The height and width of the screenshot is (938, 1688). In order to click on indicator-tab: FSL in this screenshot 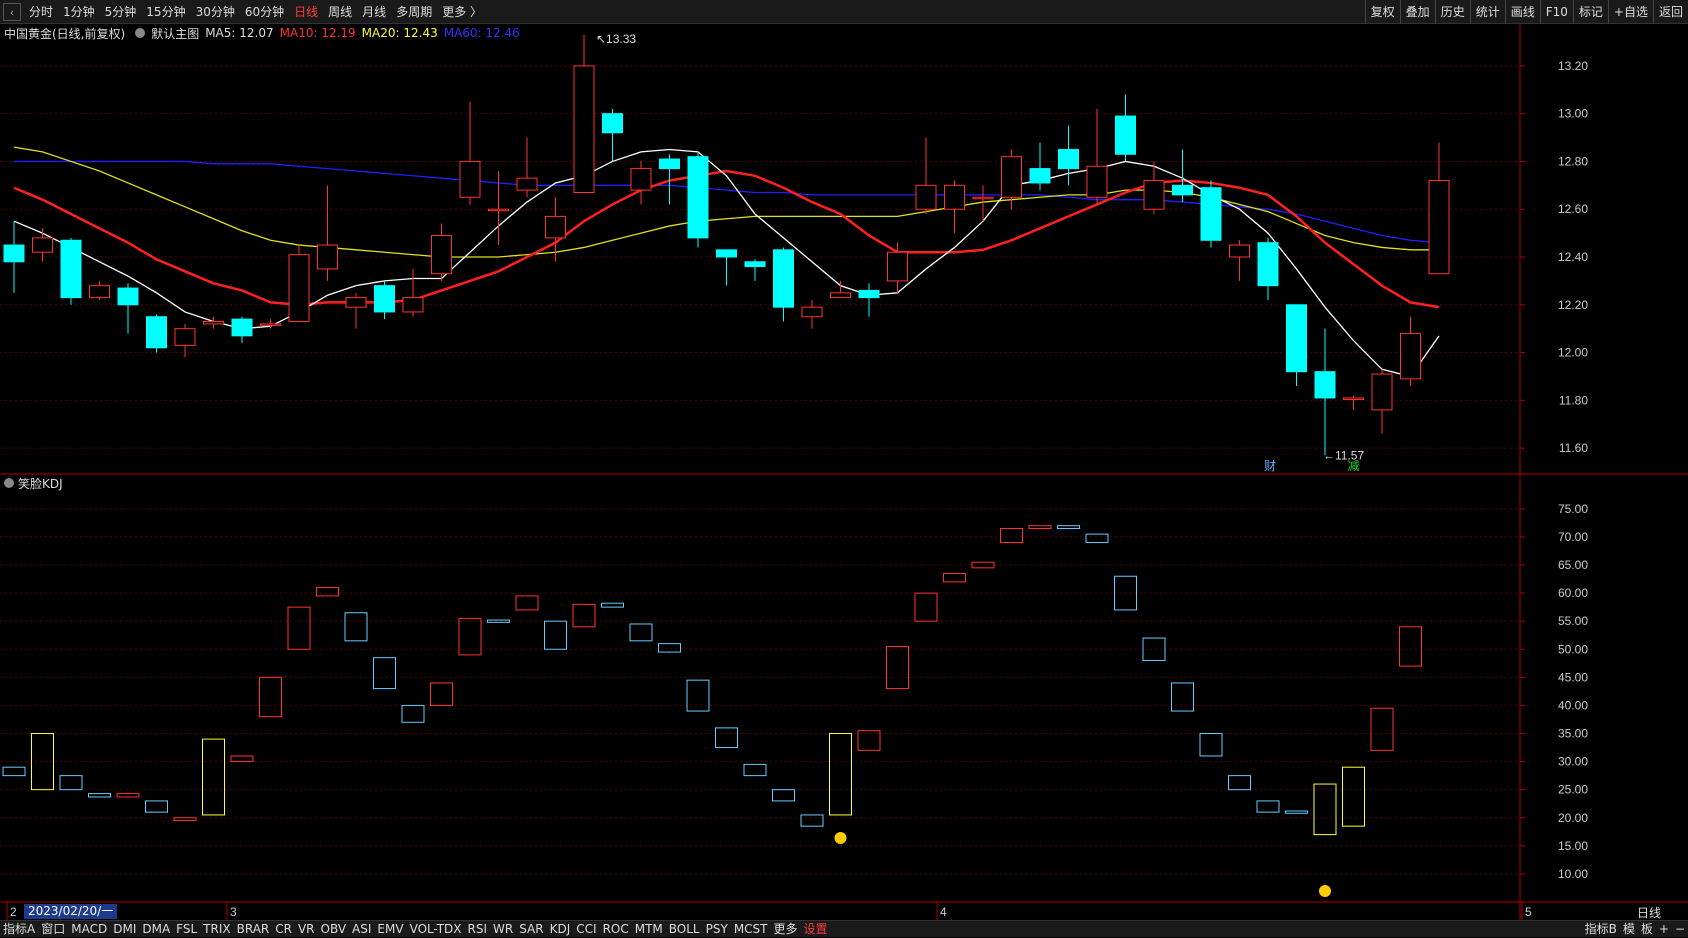, I will do `click(186, 929)`.